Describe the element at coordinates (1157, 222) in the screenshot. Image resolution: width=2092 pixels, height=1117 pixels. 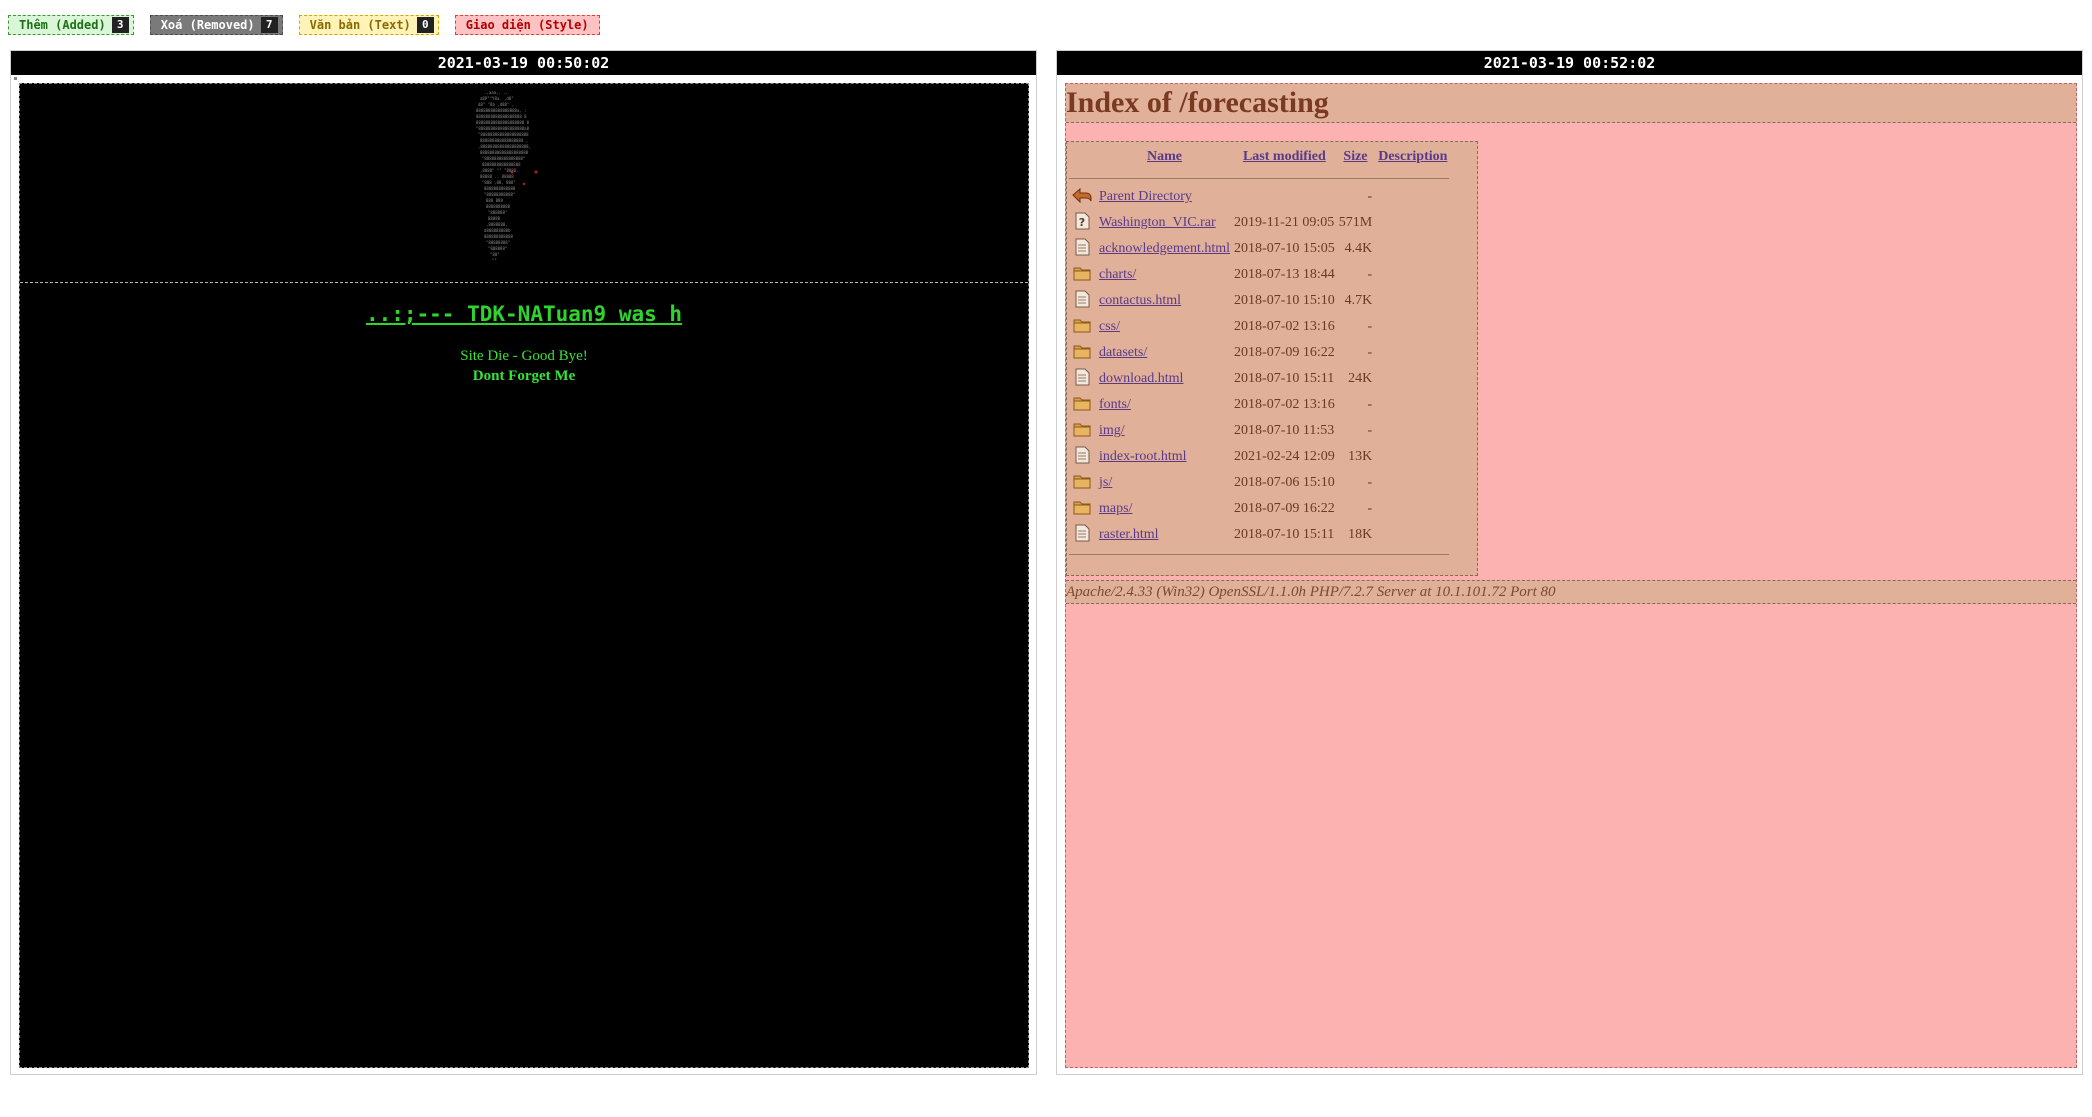
I see `file-link: Washington_VIC.rar` at that location.